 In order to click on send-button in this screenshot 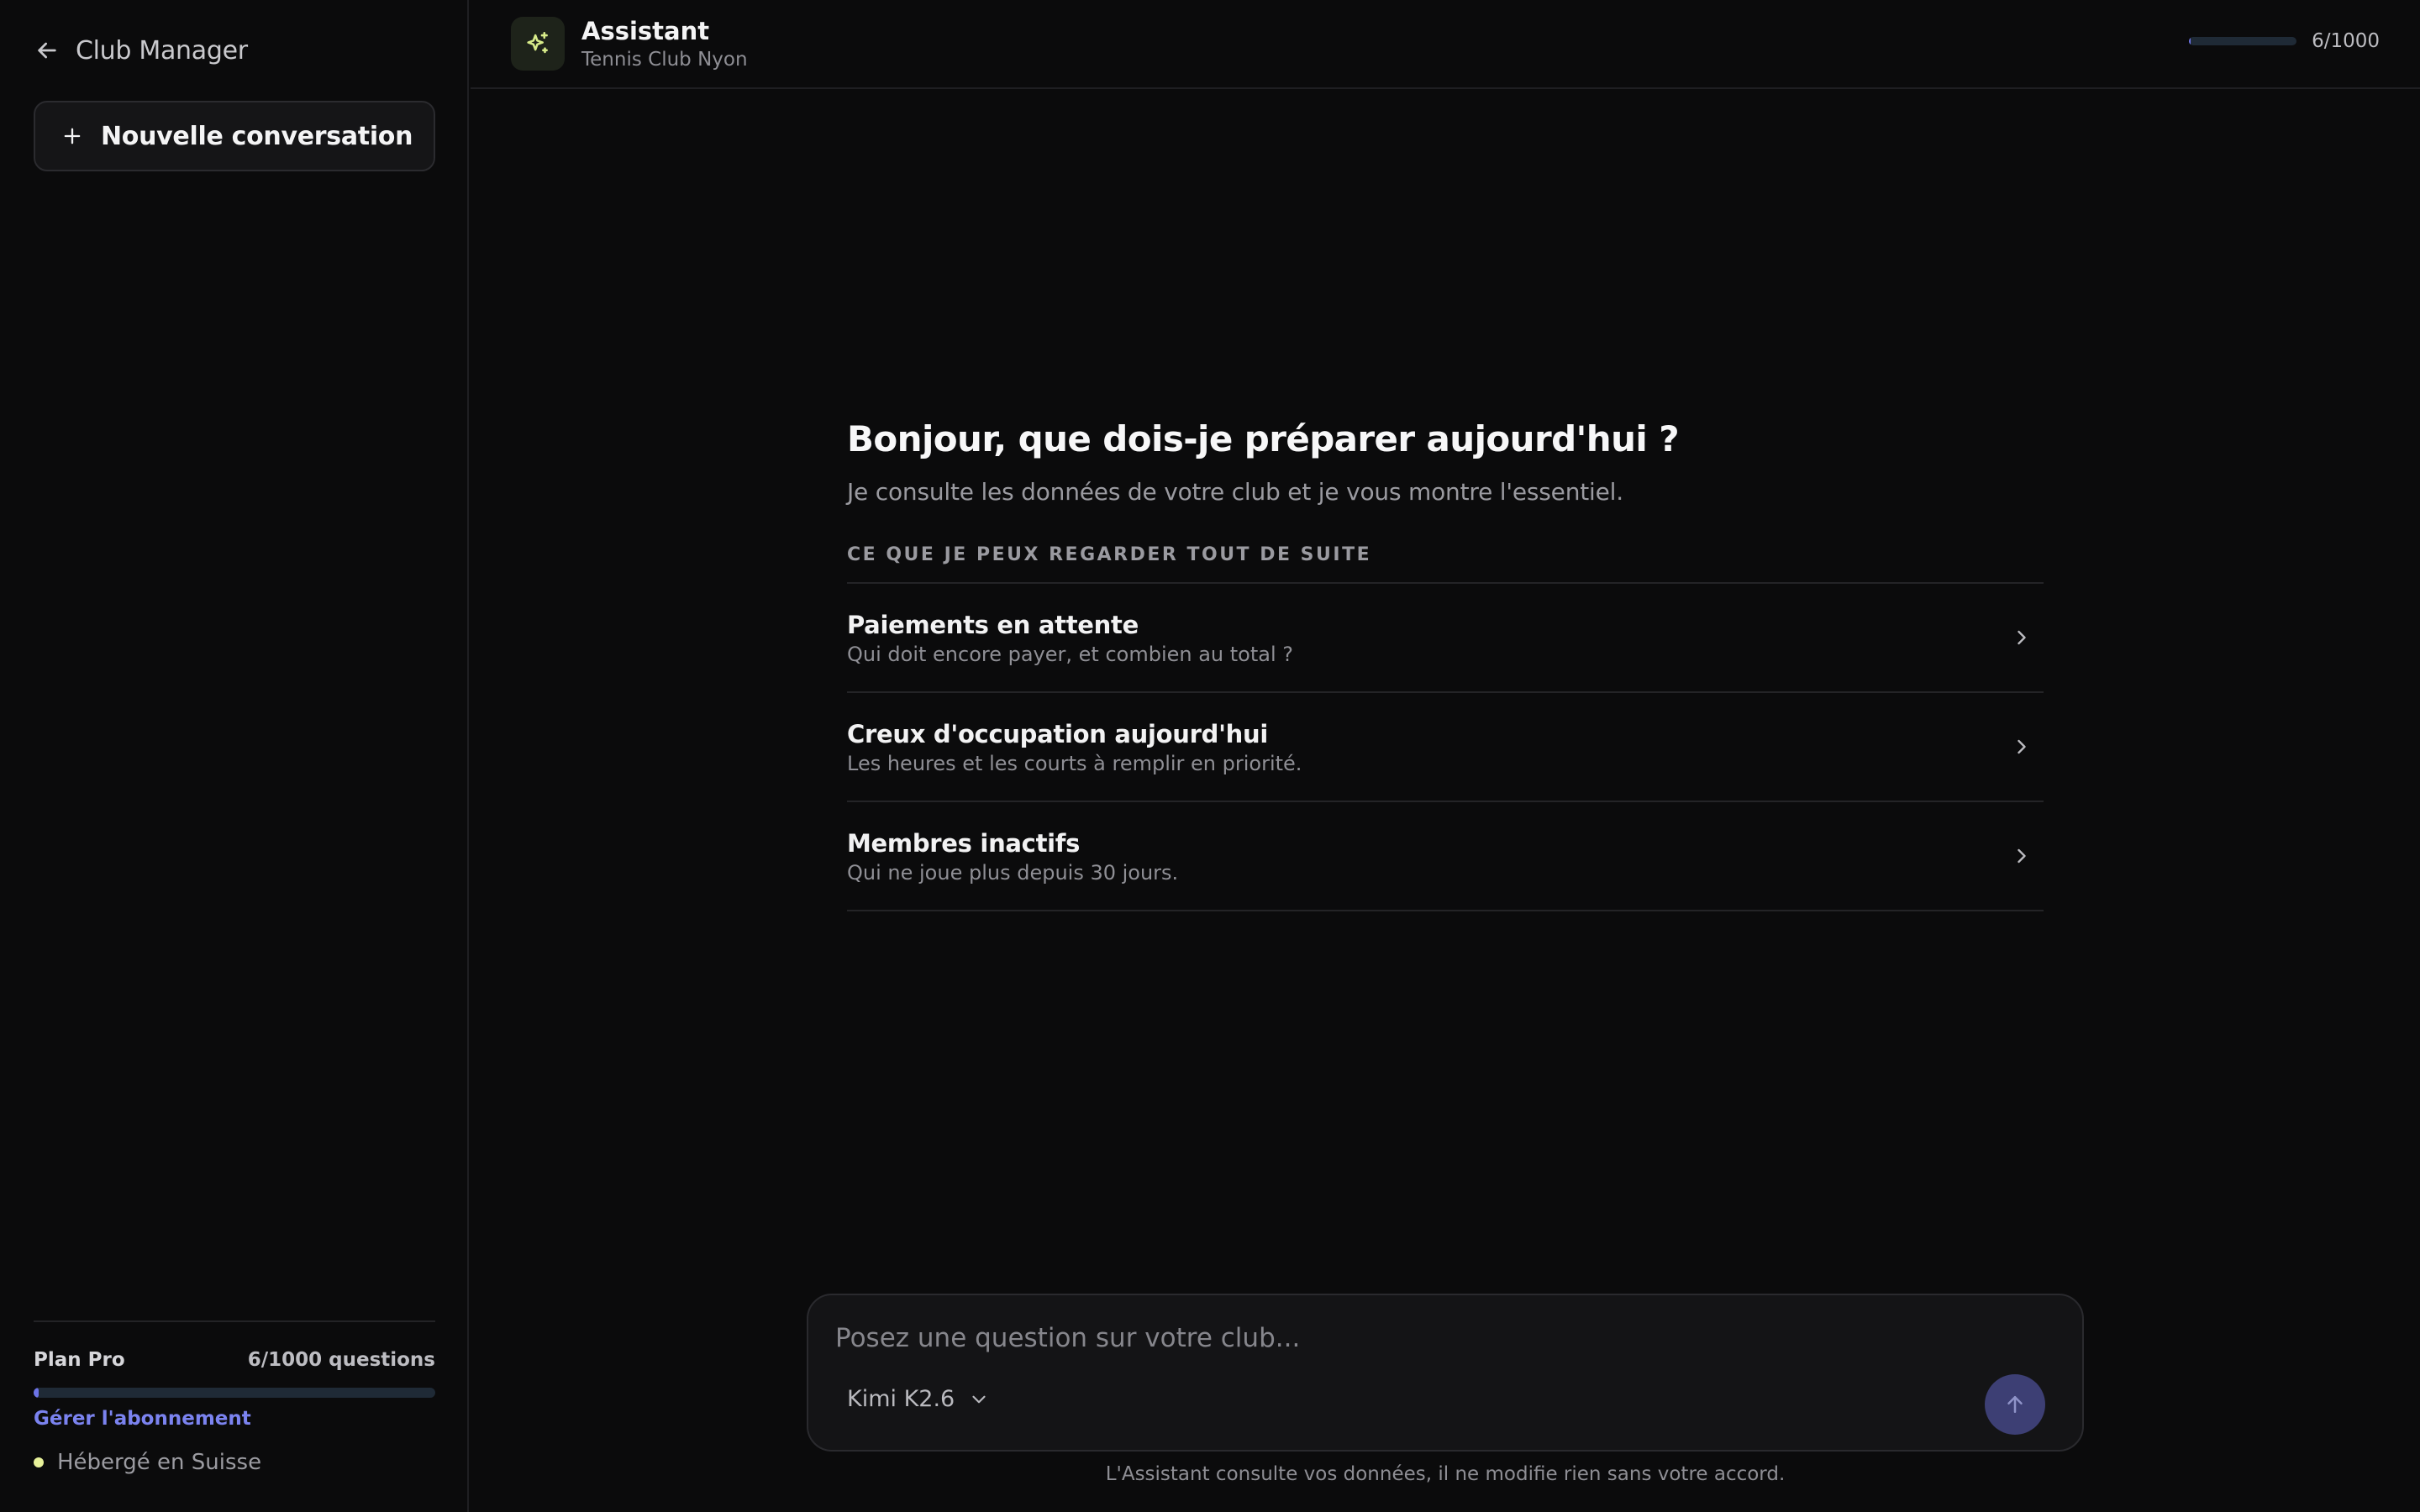, I will do `click(2015, 1404)`.